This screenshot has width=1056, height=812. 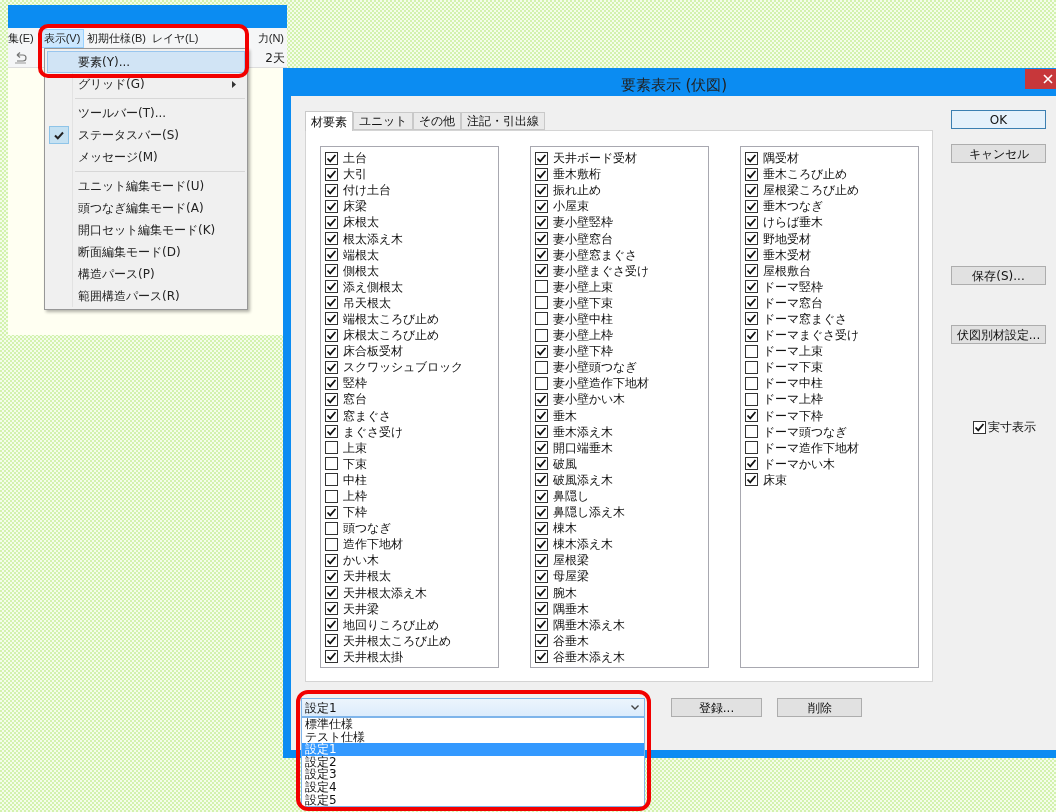 What do you see at coordinates (503, 121) in the screenshot?
I see `tab: 注記・引出線` at bounding box center [503, 121].